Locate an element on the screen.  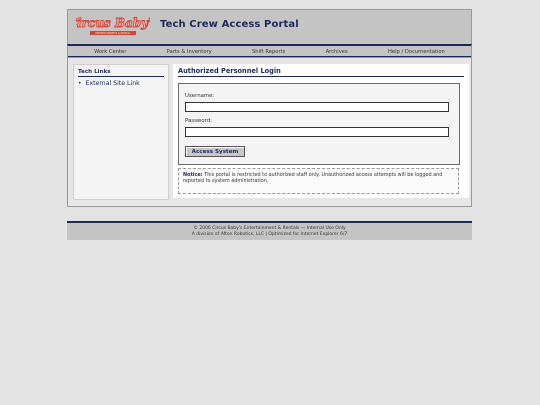
sidebar: Tech Links • External Site Link is located at coordinates (121, 132).